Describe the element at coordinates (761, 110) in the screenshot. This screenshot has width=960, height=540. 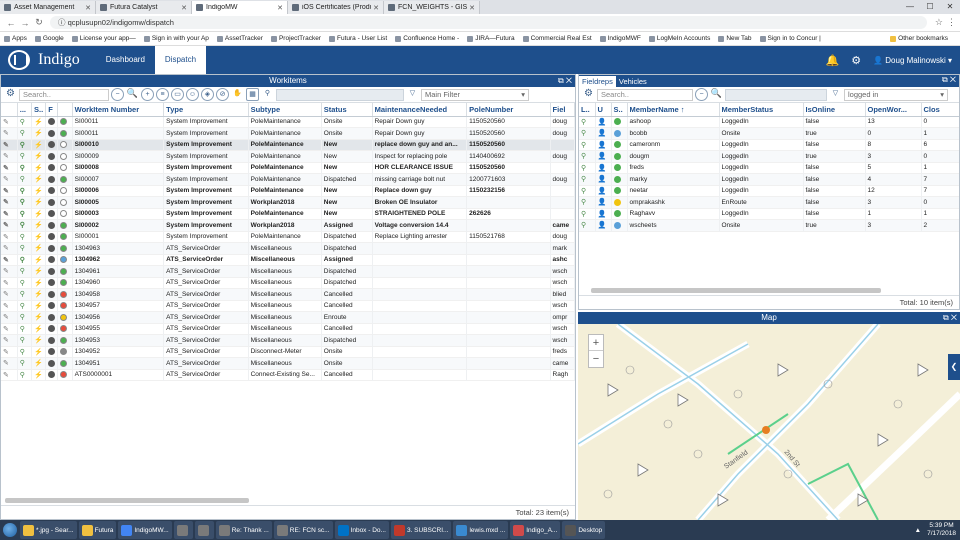
I see `column-header: MemberStatus` at that location.